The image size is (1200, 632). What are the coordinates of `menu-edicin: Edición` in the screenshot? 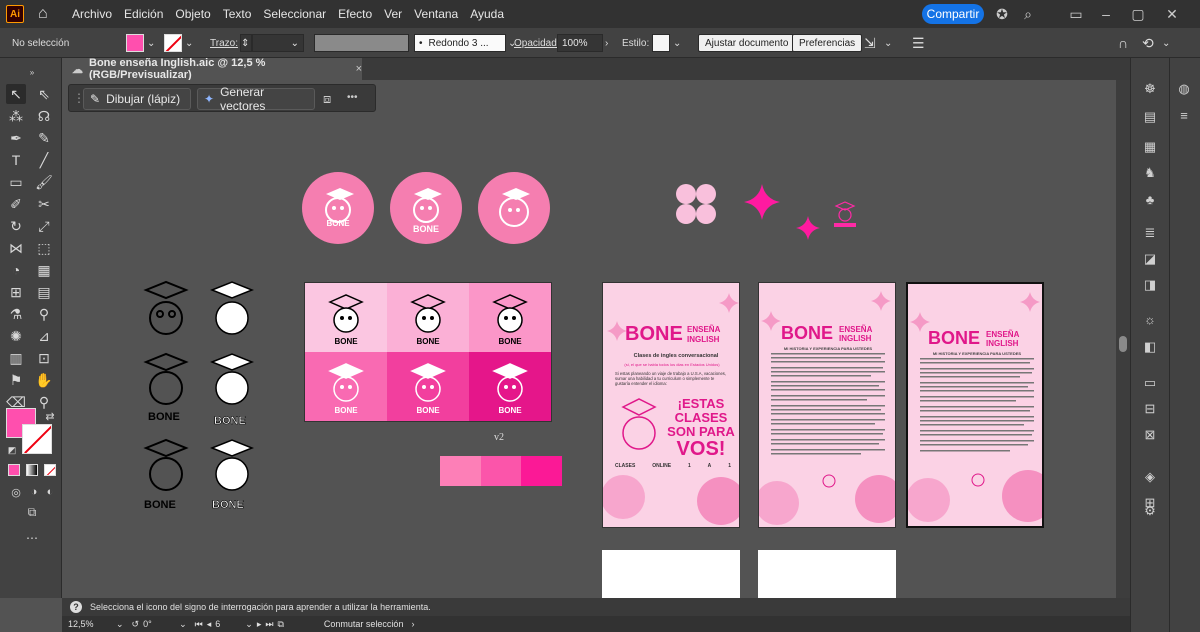 It's located at (143, 14).